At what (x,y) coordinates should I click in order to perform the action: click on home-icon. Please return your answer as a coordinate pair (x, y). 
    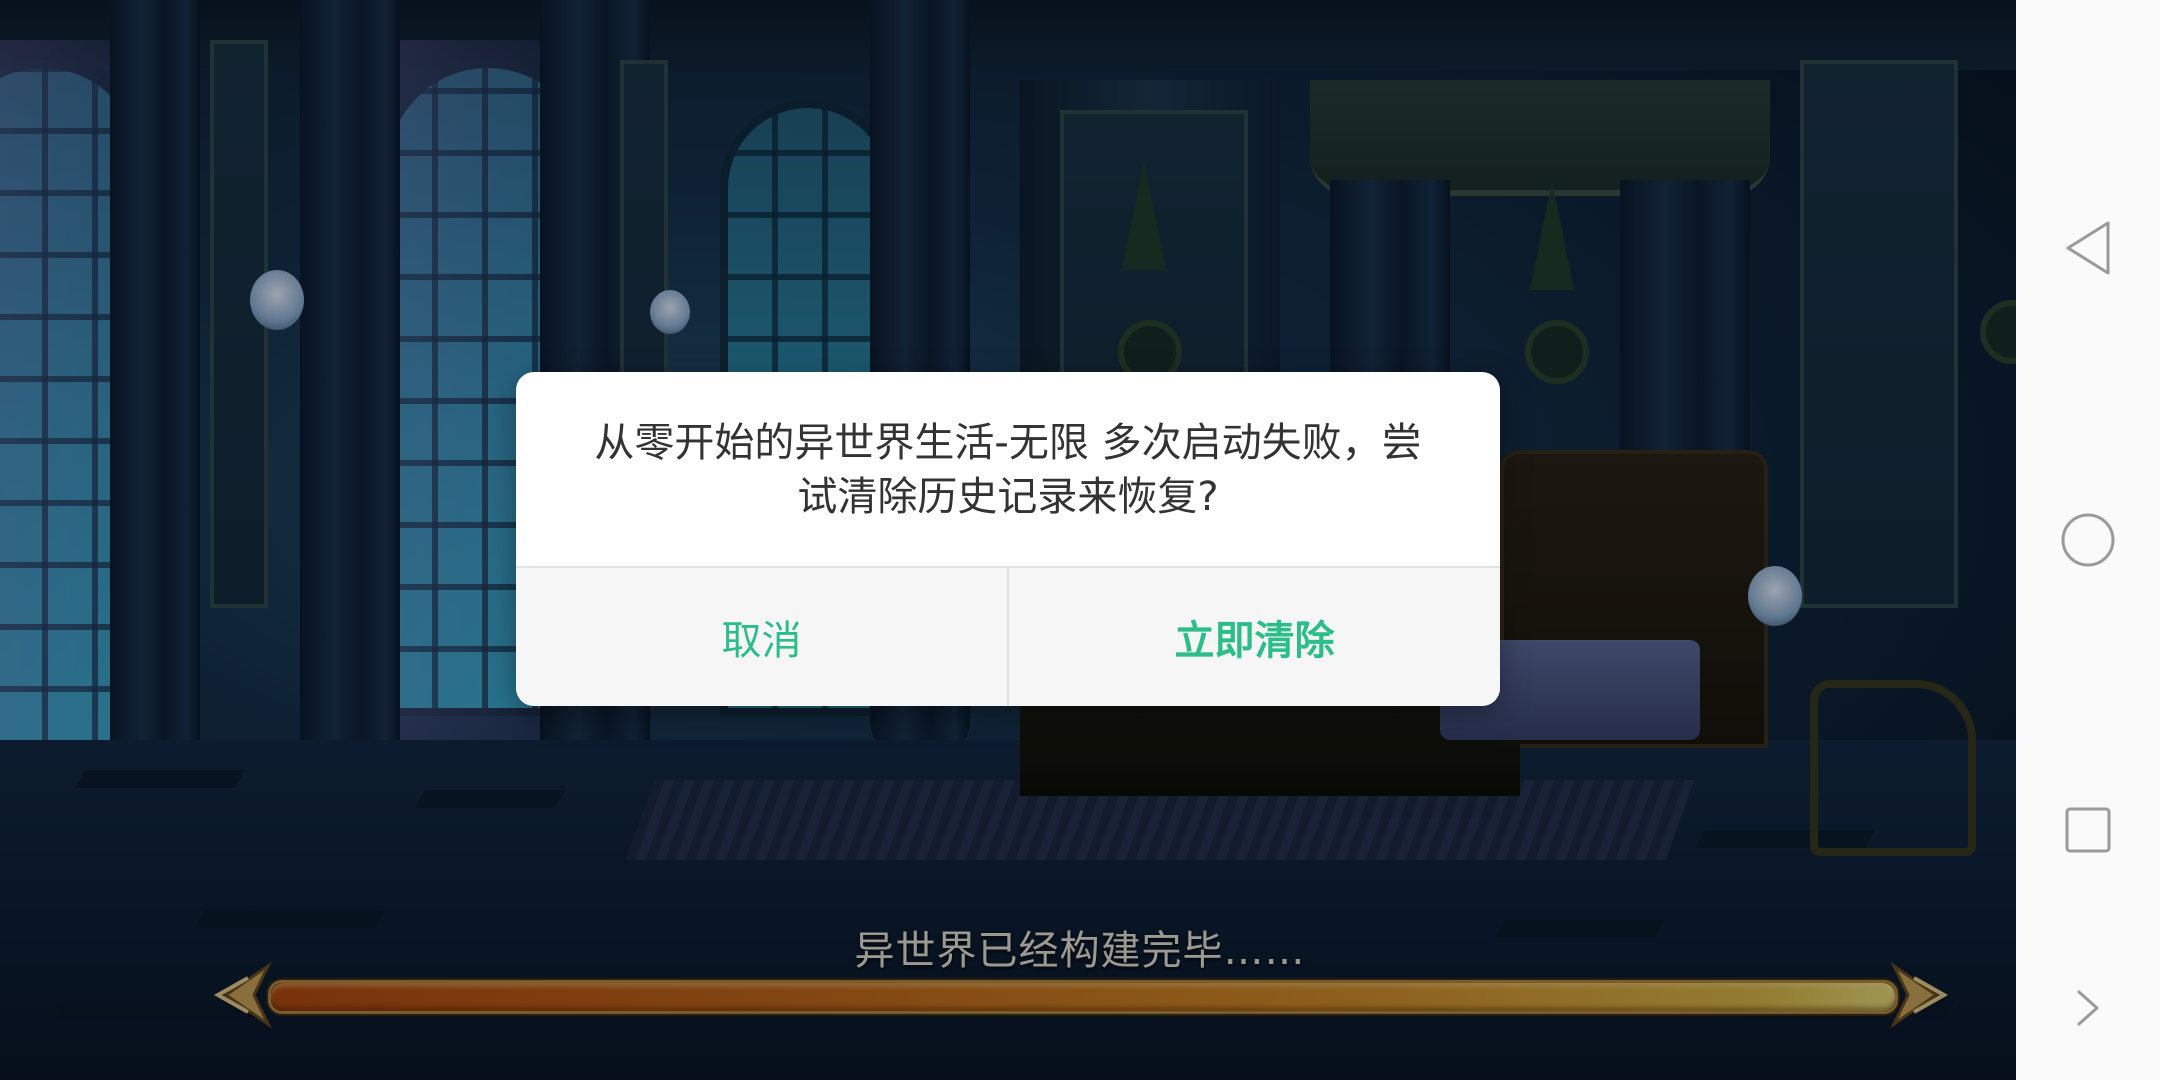
    Looking at the image, I should click on (2088, 540).